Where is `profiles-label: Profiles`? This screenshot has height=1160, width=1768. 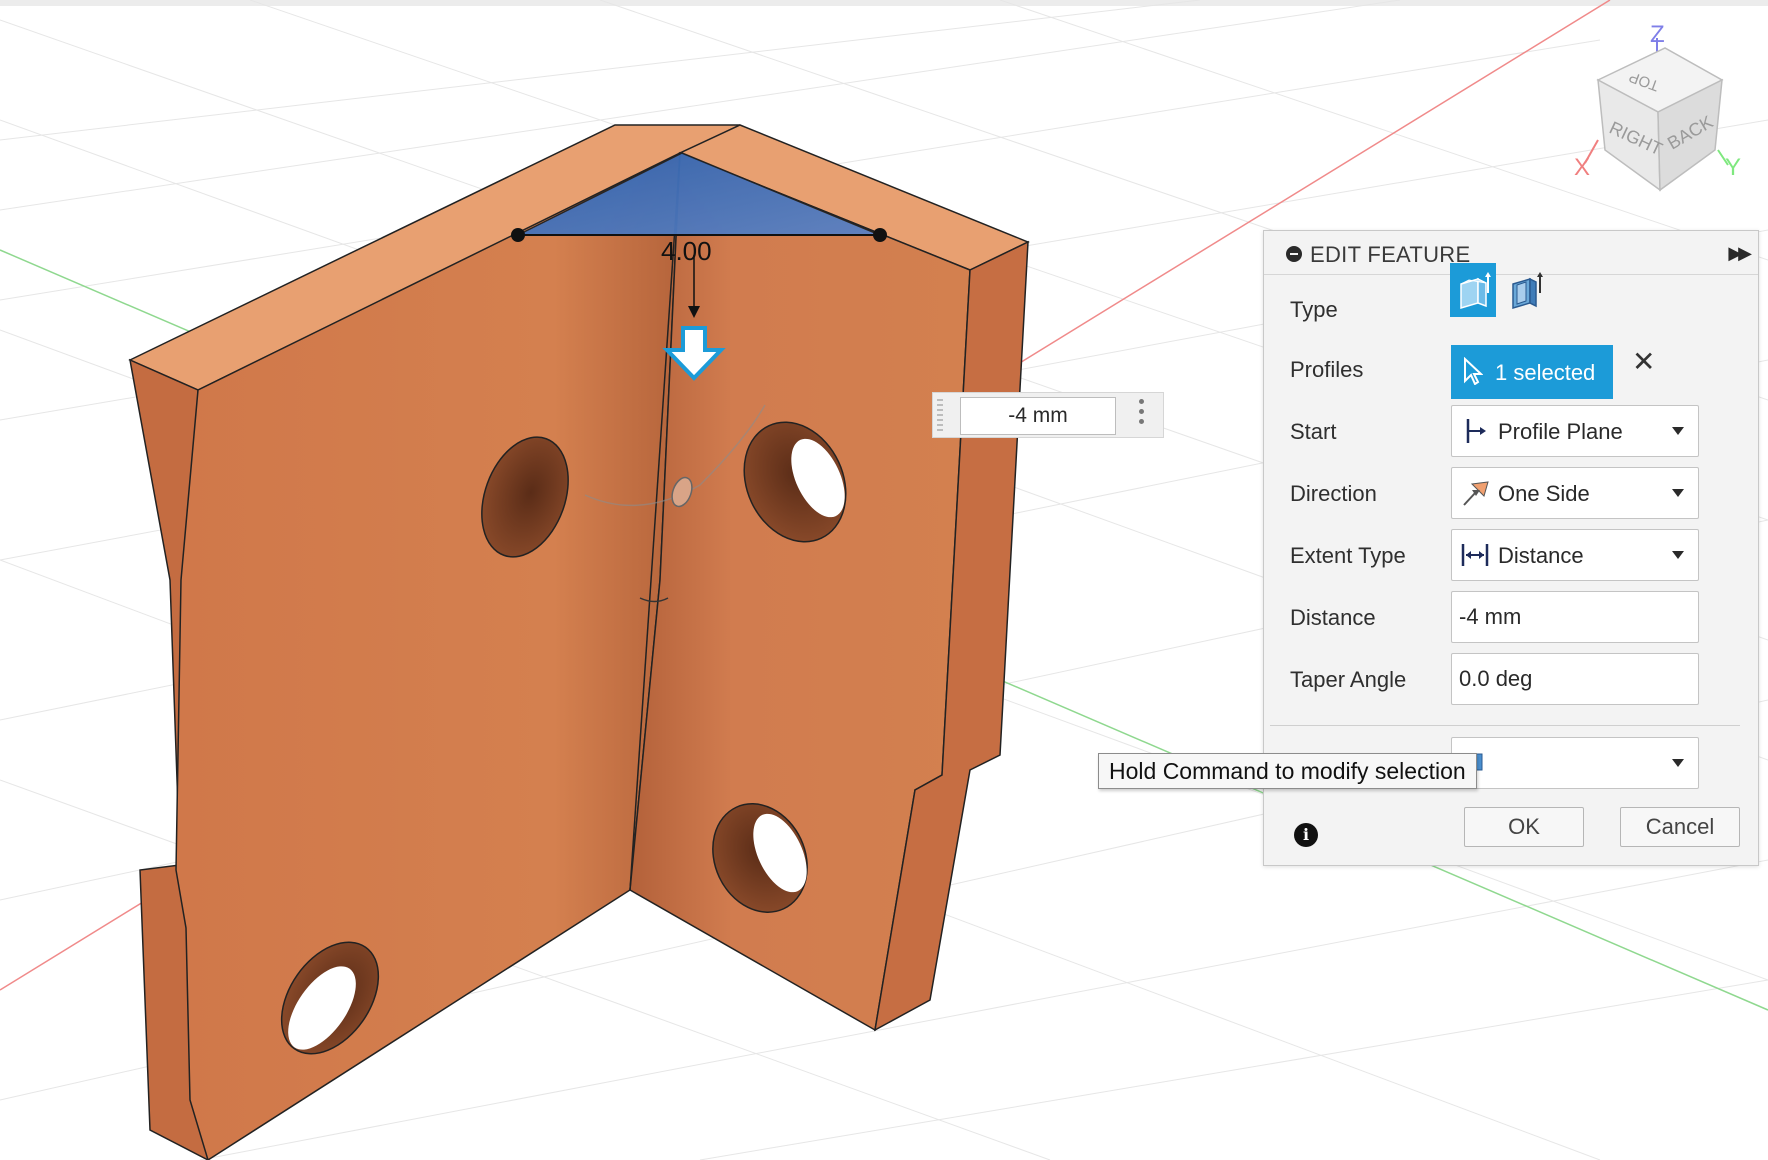
profiles-label: Profiles is located at coordinates (1327, 369).